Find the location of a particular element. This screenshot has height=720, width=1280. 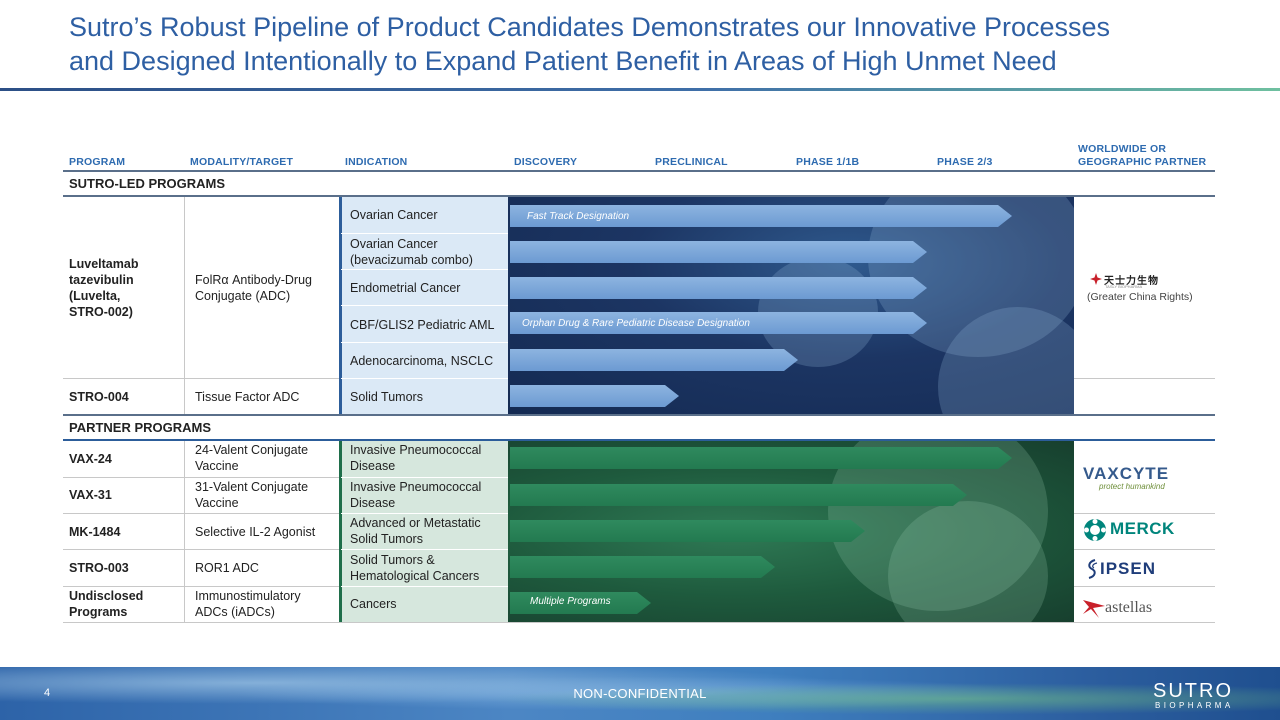

program-mk1484: MK-1484 is located at coordinates (95, 532).